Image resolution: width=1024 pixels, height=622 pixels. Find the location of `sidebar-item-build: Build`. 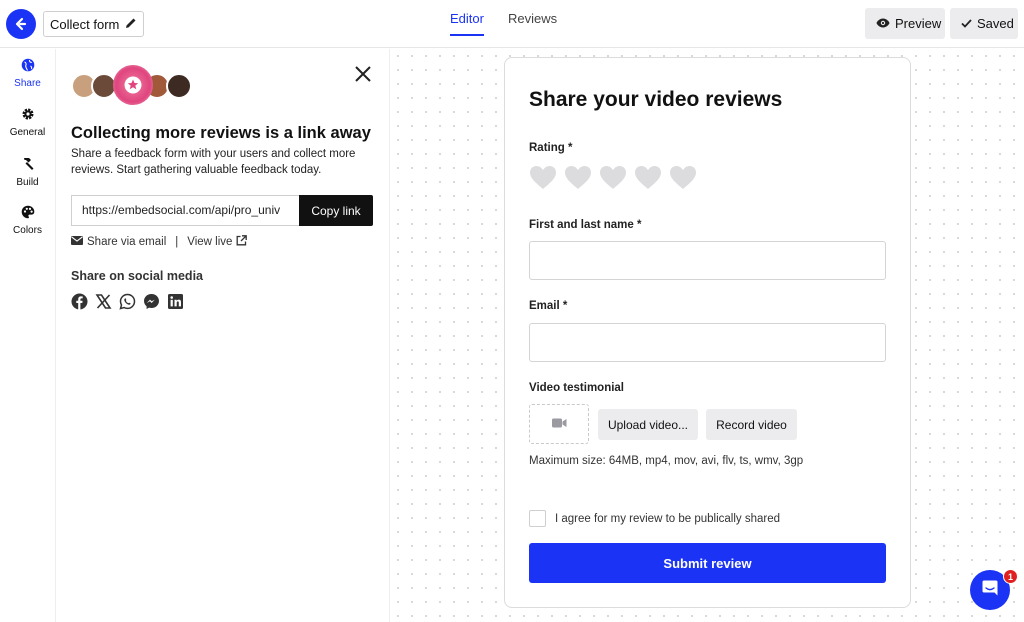

sidebar-item-build: Build is located at coordinates (27, 171).